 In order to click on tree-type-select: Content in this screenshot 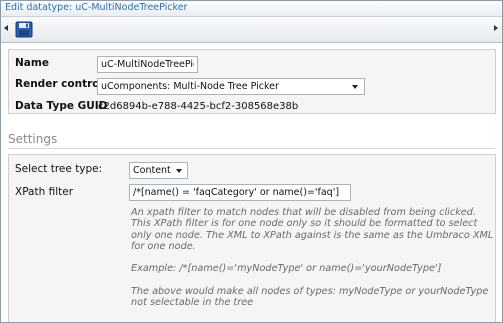, I will do `click(158, 170)`.